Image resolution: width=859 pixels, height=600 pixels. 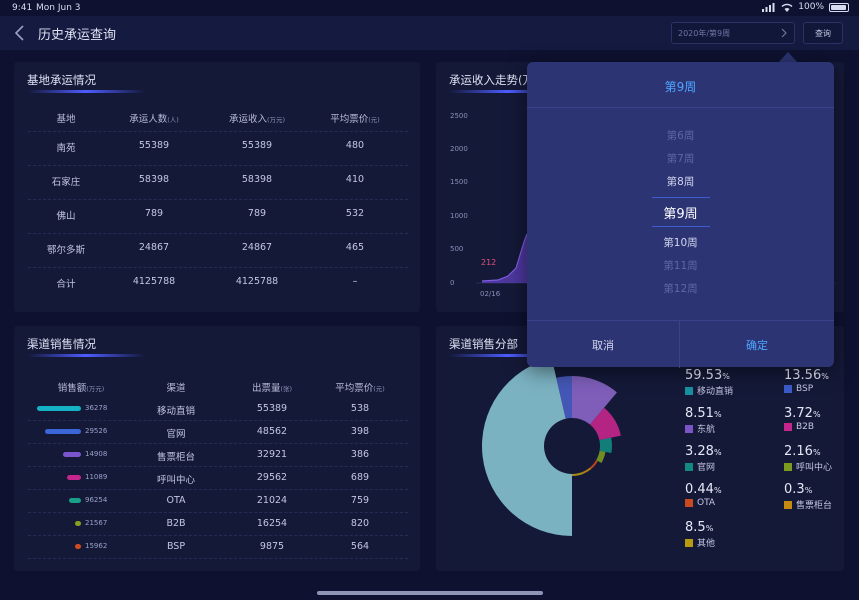 I want to click on battery-percent: 100%, so click(x=811, y=7).